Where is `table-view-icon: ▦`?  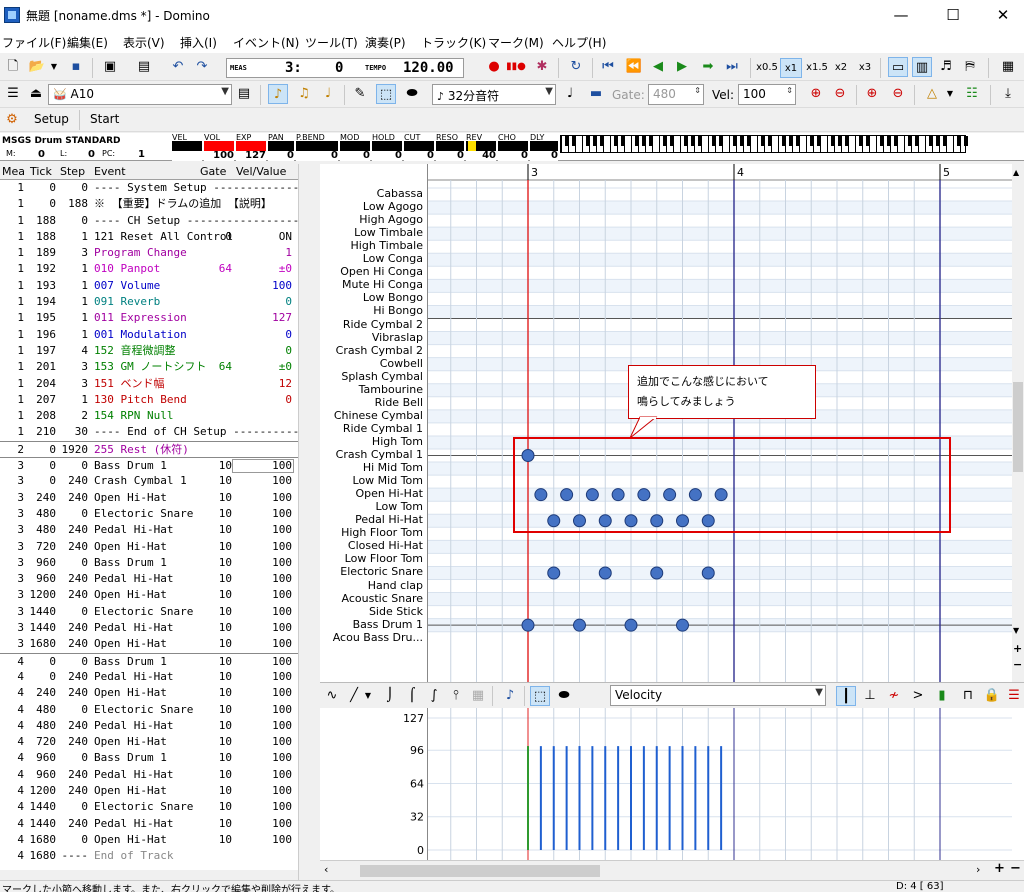
table-view-icon: ▦ is located at coordinates (1008, 67).